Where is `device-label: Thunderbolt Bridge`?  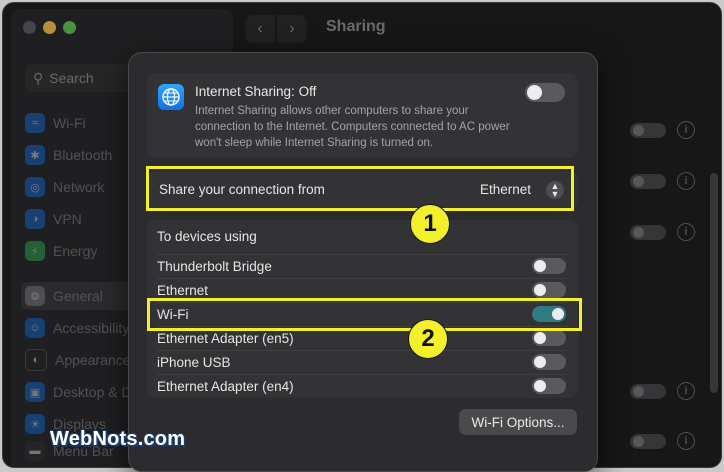
device-label: Thunderbolt Bridge is located at coordinates (214, 266).